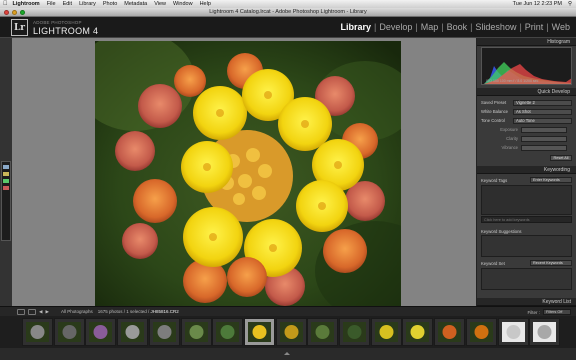  I want to click on brand-name: LIGHTROOM 4, so click(66, 31).